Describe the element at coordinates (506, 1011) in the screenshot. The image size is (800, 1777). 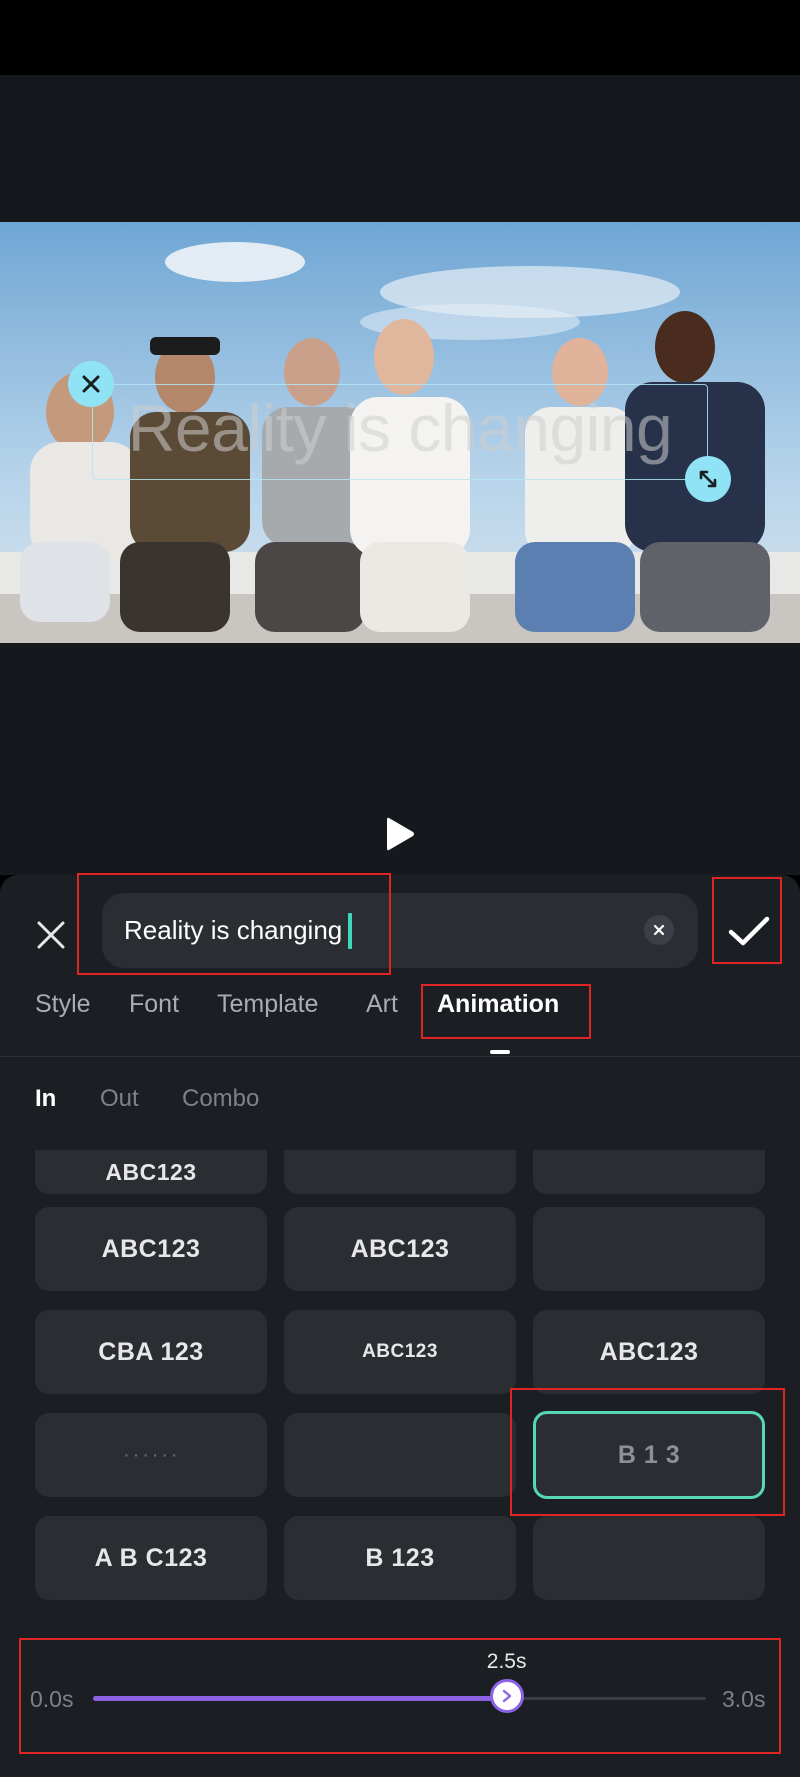
I see `highlight-animation-tab` at that location.